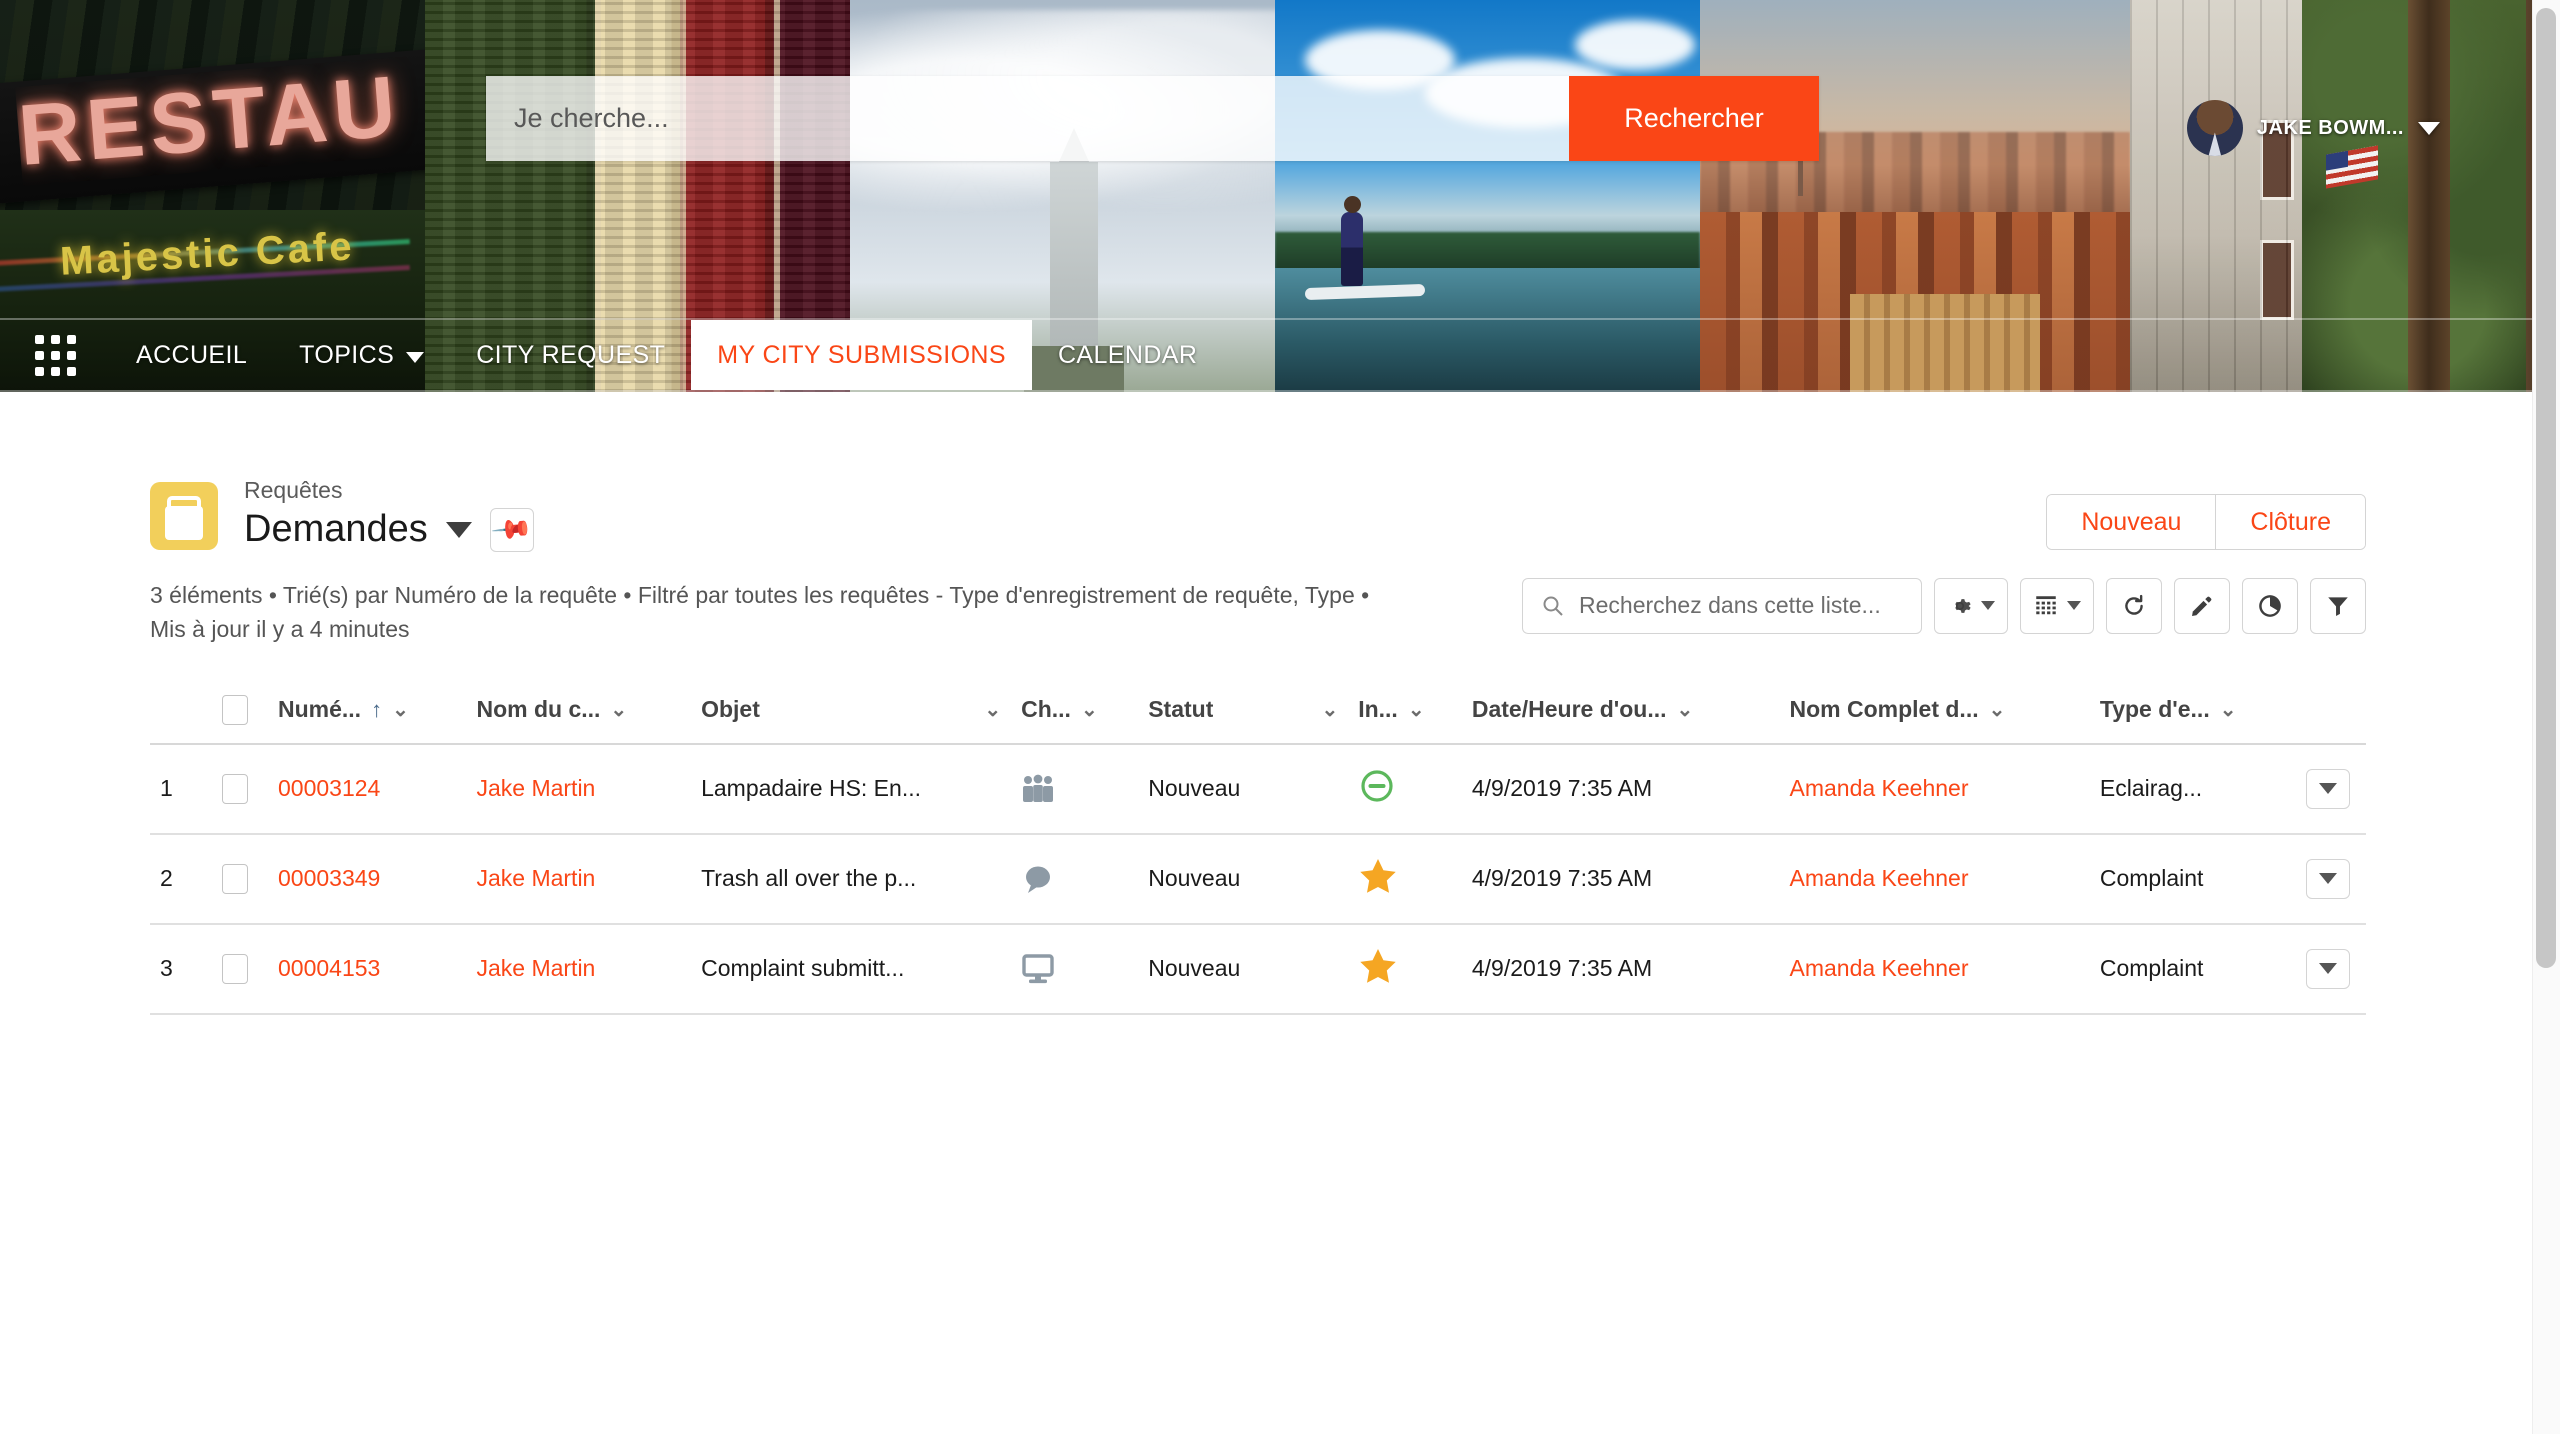  Describe the element at coordinates (2192, 710) in the screenshot. I see `col-record-type: Type d'e... ⌄` at that location.